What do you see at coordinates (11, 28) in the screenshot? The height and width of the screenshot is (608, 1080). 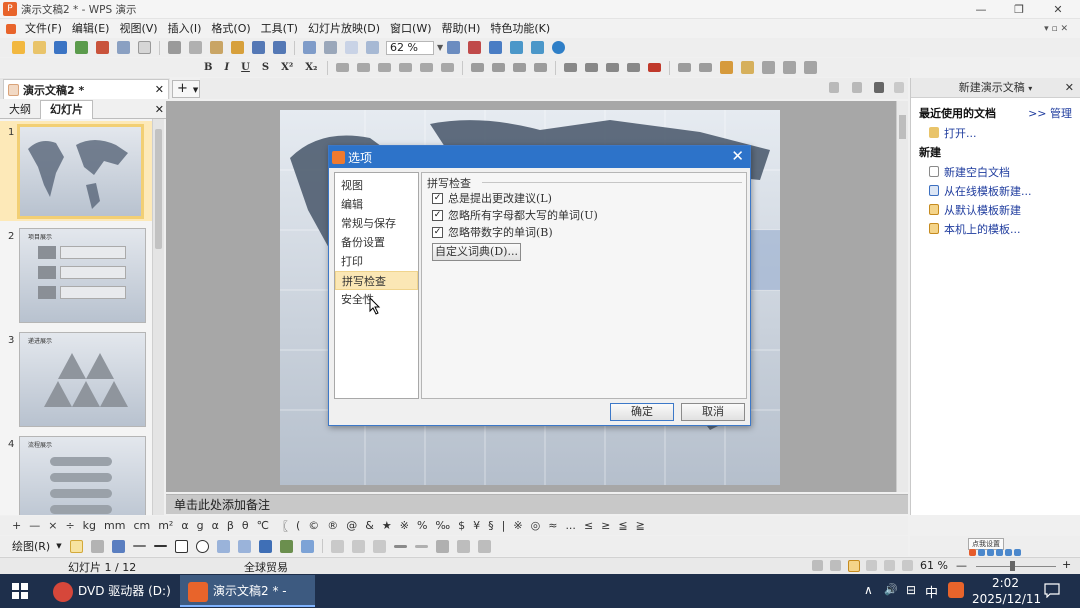 I see `wps-menu-icon` at bounding box center [11, 28].